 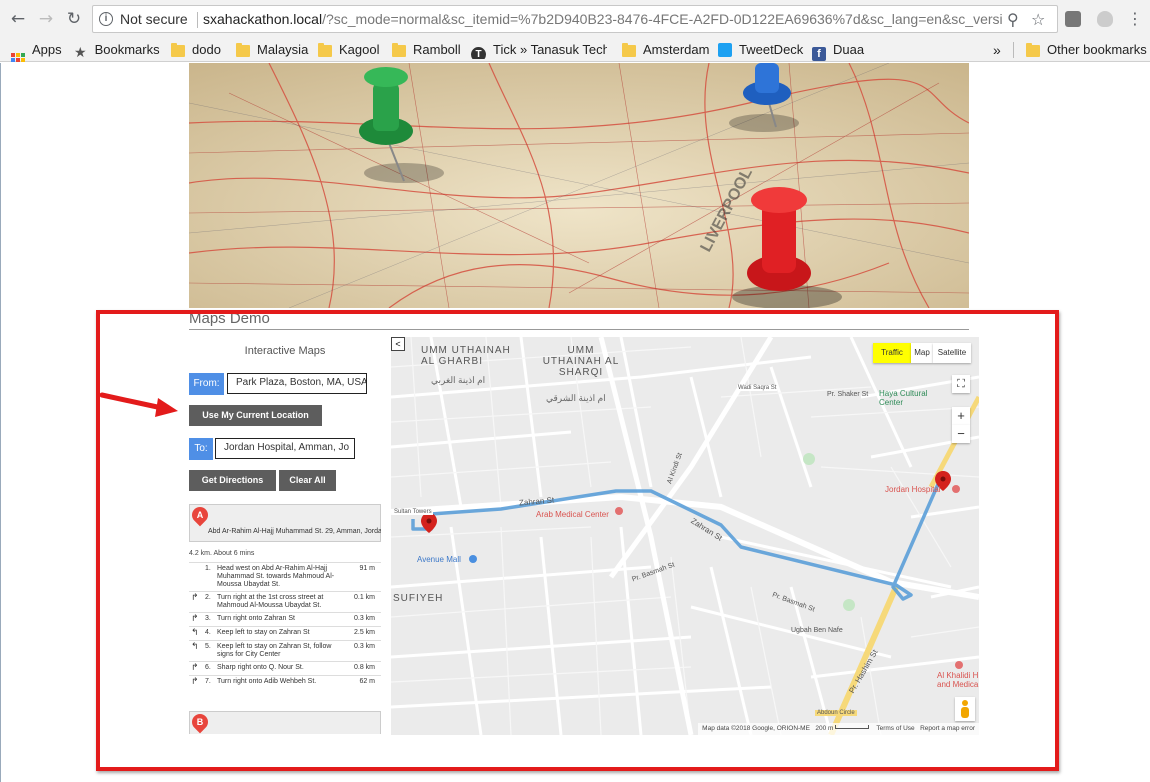 I want to click on use-current-location-button: Use My Current Location, so click(x=255, y=415).